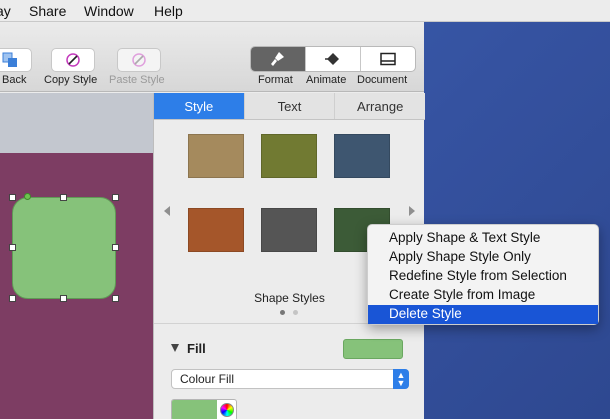 The image size is (610, 419). What do you see at coordinates (47, 11) in the screenshot?
I see `menu-share: Share` at bounding box center [47, 11].